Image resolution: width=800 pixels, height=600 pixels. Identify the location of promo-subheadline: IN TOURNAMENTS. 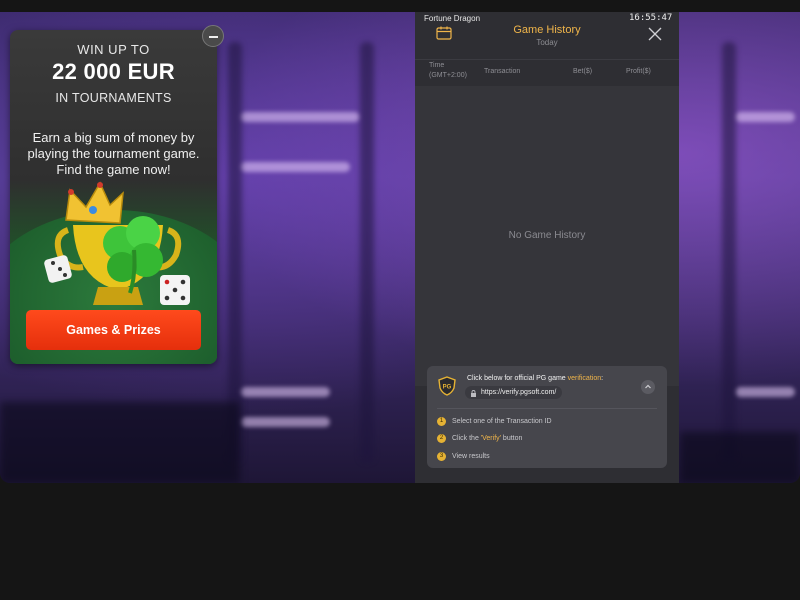
(113, 98).